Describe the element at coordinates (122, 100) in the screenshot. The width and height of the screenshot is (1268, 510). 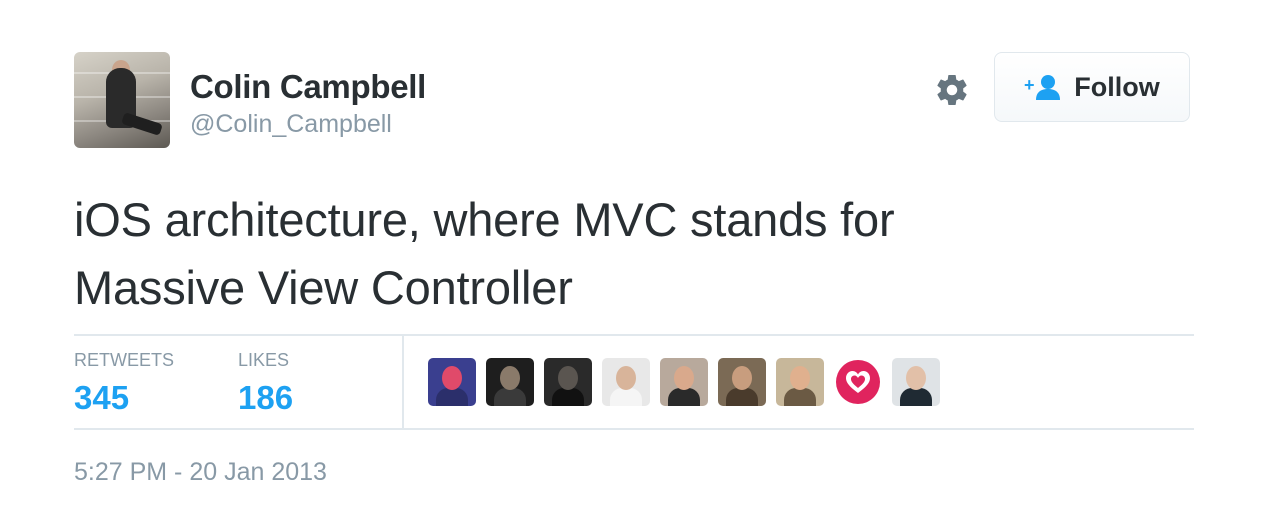
I see `author-avatar` at that location.